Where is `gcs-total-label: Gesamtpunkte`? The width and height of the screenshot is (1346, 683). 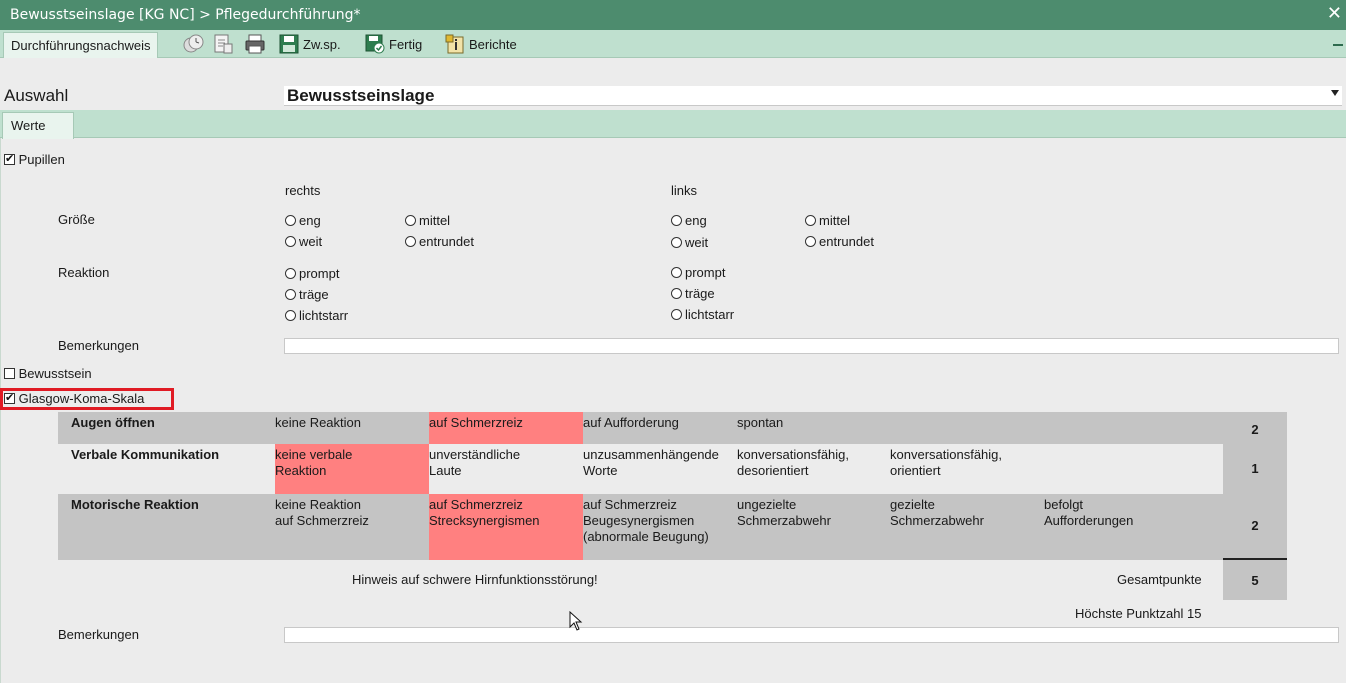
gcs-total-label: Gesamtpunkte is located at coordinates (1159, 579).